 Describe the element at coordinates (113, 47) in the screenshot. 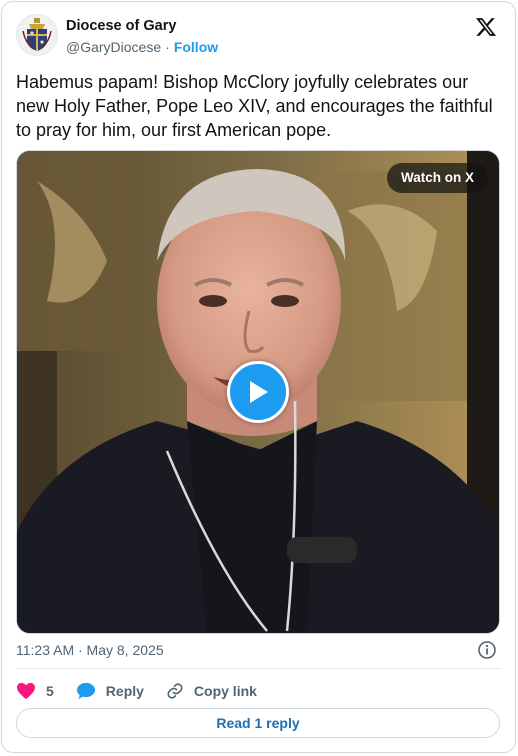

I see `author-handle: @GaryDiocese` at that location.